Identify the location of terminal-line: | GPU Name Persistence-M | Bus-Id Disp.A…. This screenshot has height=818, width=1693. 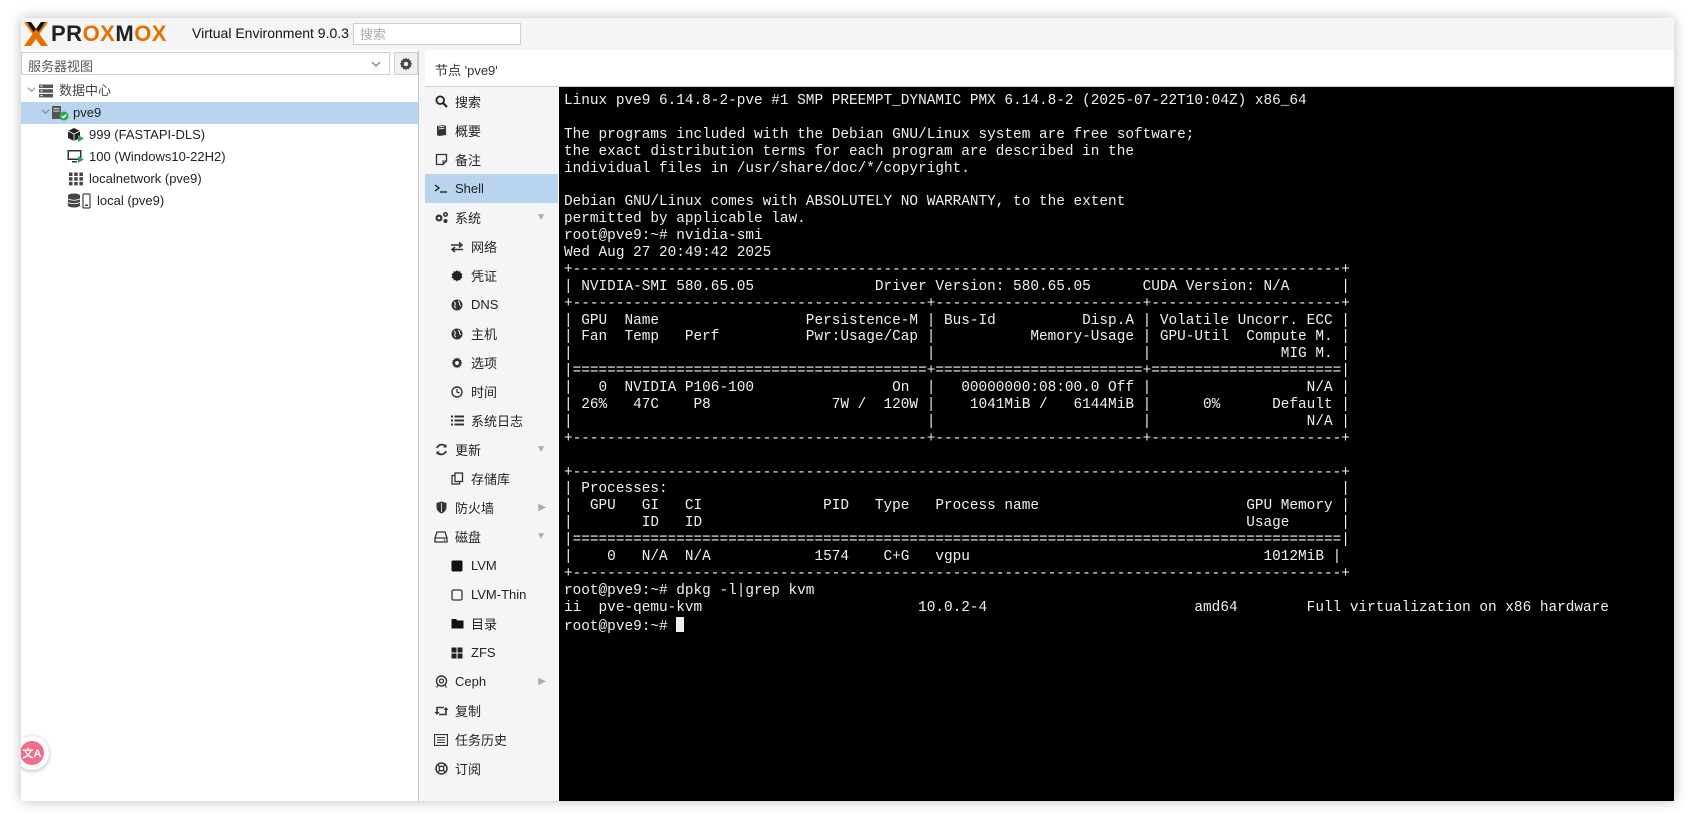
(957, 320).